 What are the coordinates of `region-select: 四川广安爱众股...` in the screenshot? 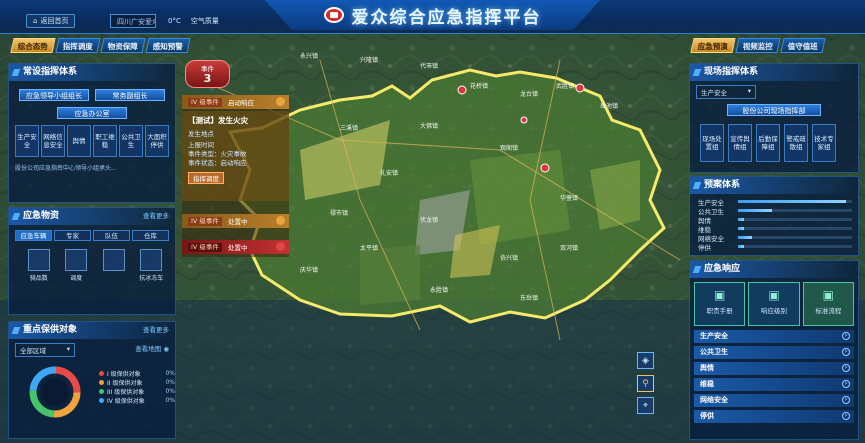 It's located at (133, 21).